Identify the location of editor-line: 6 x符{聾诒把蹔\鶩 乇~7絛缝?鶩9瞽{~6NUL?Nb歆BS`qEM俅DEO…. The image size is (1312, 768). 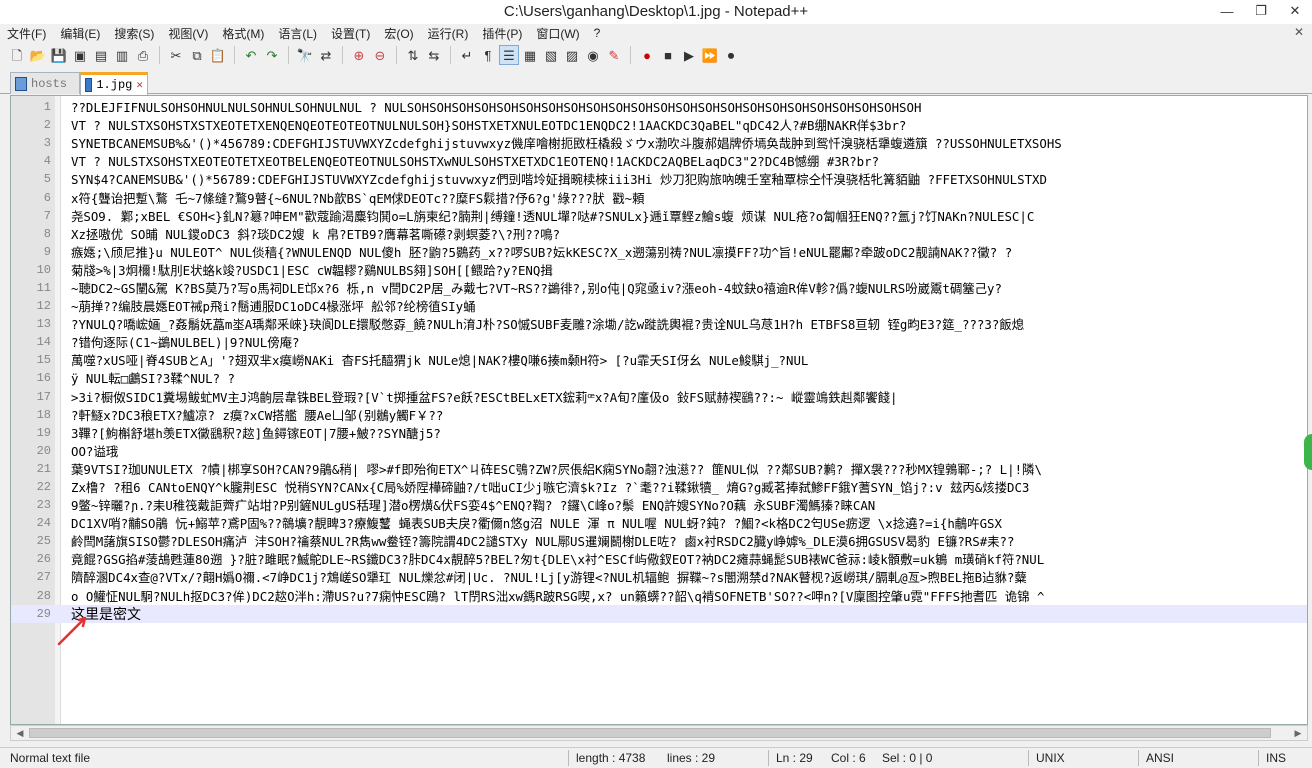
(659, 197).